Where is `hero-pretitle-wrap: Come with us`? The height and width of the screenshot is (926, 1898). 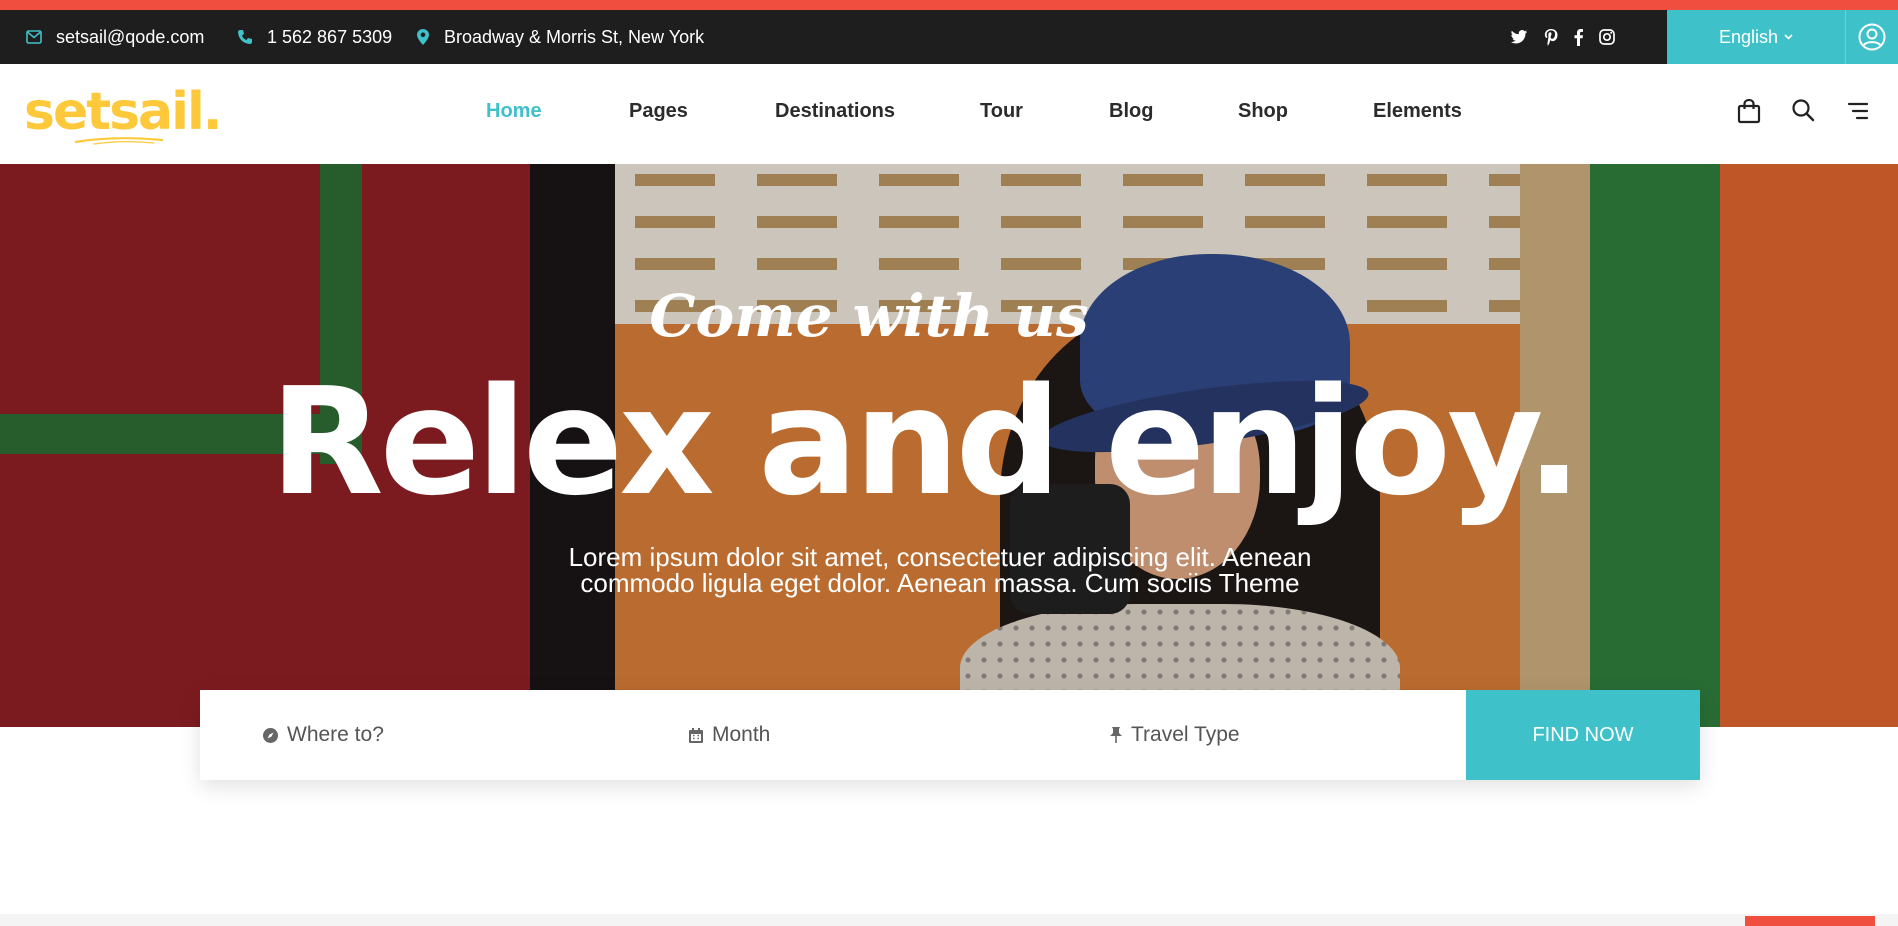 hero-pretitle-wrap: Come with us is located at coordinates (949, 316).